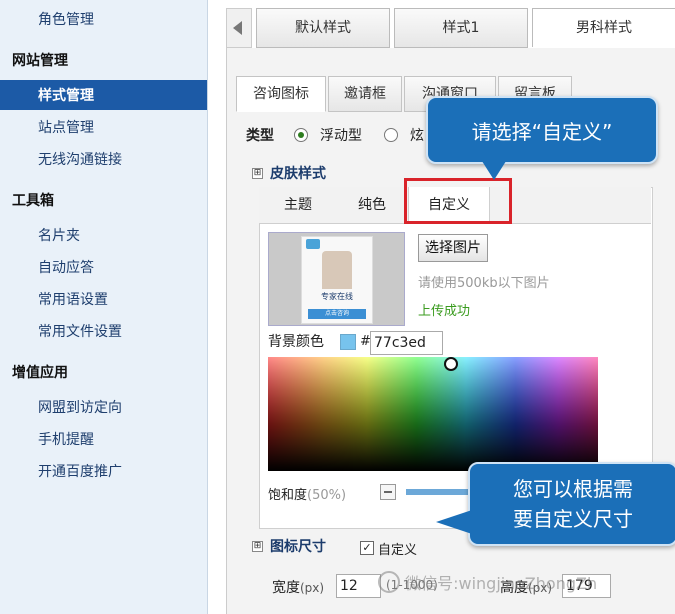  I want to click on style-tabbar: 默认样式 样式1 男科样式, so click(450, 28).